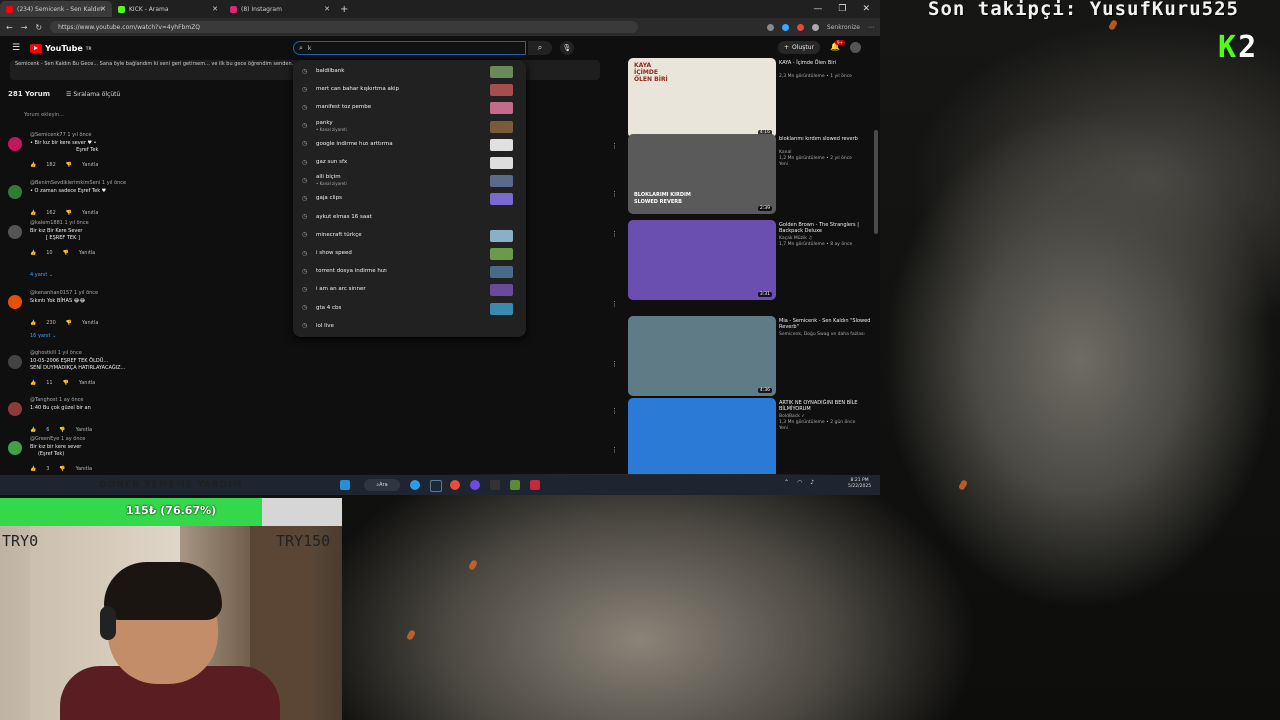  I want to click on maximize-icon: ❐, so click(842, 9).